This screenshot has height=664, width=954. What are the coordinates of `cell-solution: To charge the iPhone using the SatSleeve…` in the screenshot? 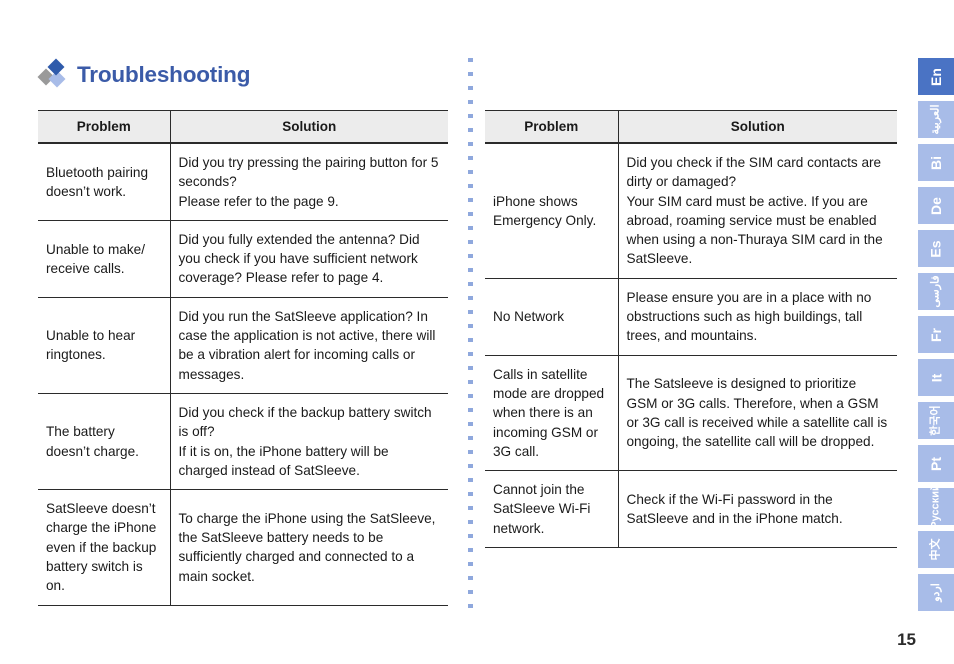 It's located at (309, 547).